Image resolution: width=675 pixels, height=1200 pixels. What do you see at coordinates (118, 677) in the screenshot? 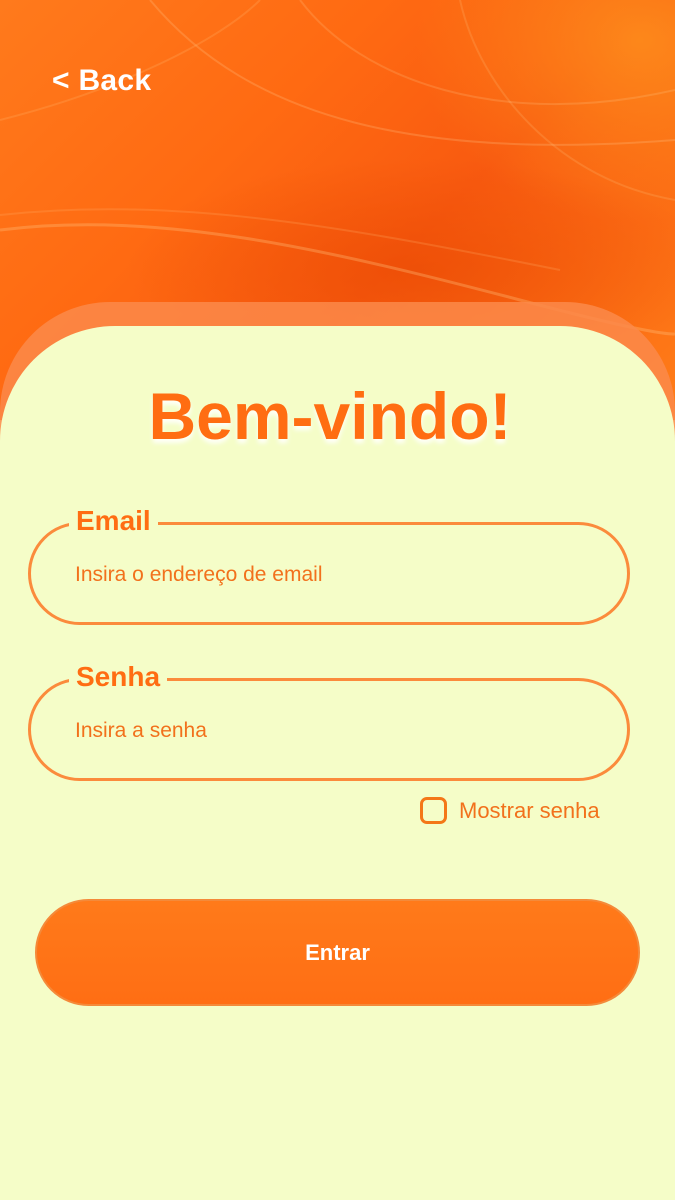
I see `password-label: Senha` at bounding box center [118, 677].